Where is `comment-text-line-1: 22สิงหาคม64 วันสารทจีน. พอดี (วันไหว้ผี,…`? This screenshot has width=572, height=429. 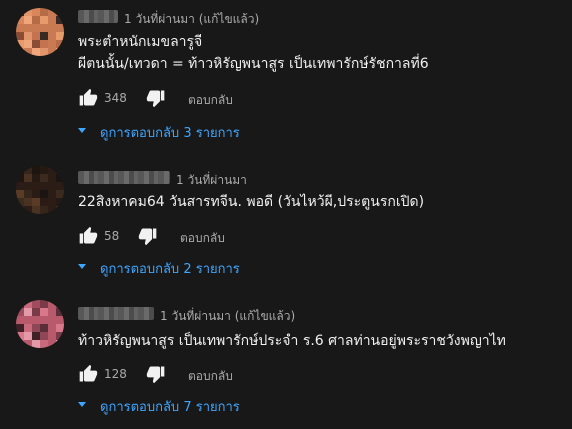 comment-text-line-1: 22สิงหาคม64 วันสารทจีน. พอดี (วันไหว้ผี,… is located at coordinates (251, 202).